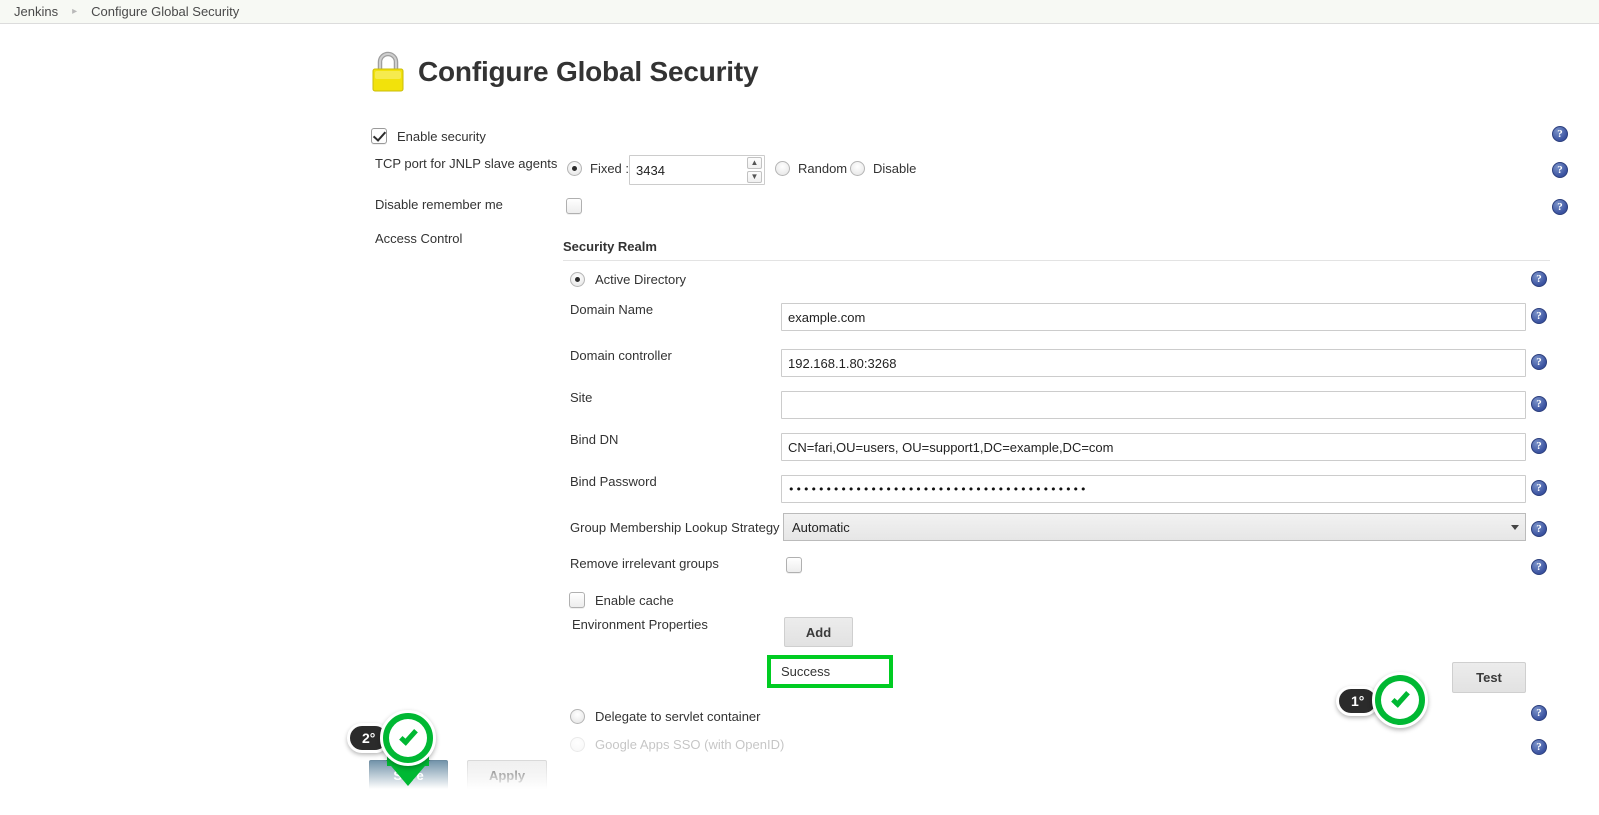 The width and height of the screenshot is (1599, 815). Describe the element at coordinates (818, 632) in the screenshot. I see `add-button: Add` at that location.